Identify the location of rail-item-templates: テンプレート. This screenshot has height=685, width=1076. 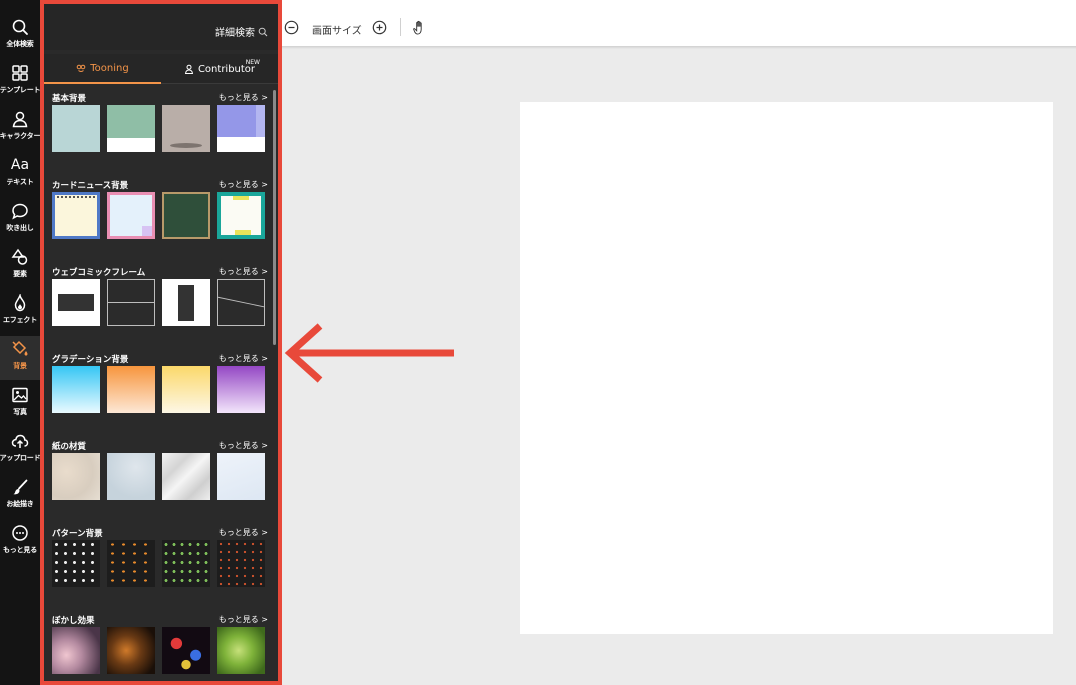
(20, 82).